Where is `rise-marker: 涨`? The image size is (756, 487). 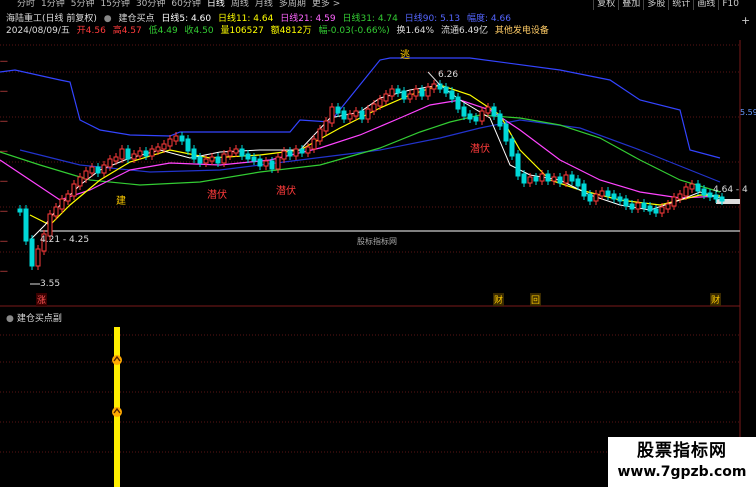
rise-marker: 涨 is located at coordinates (42, 299).